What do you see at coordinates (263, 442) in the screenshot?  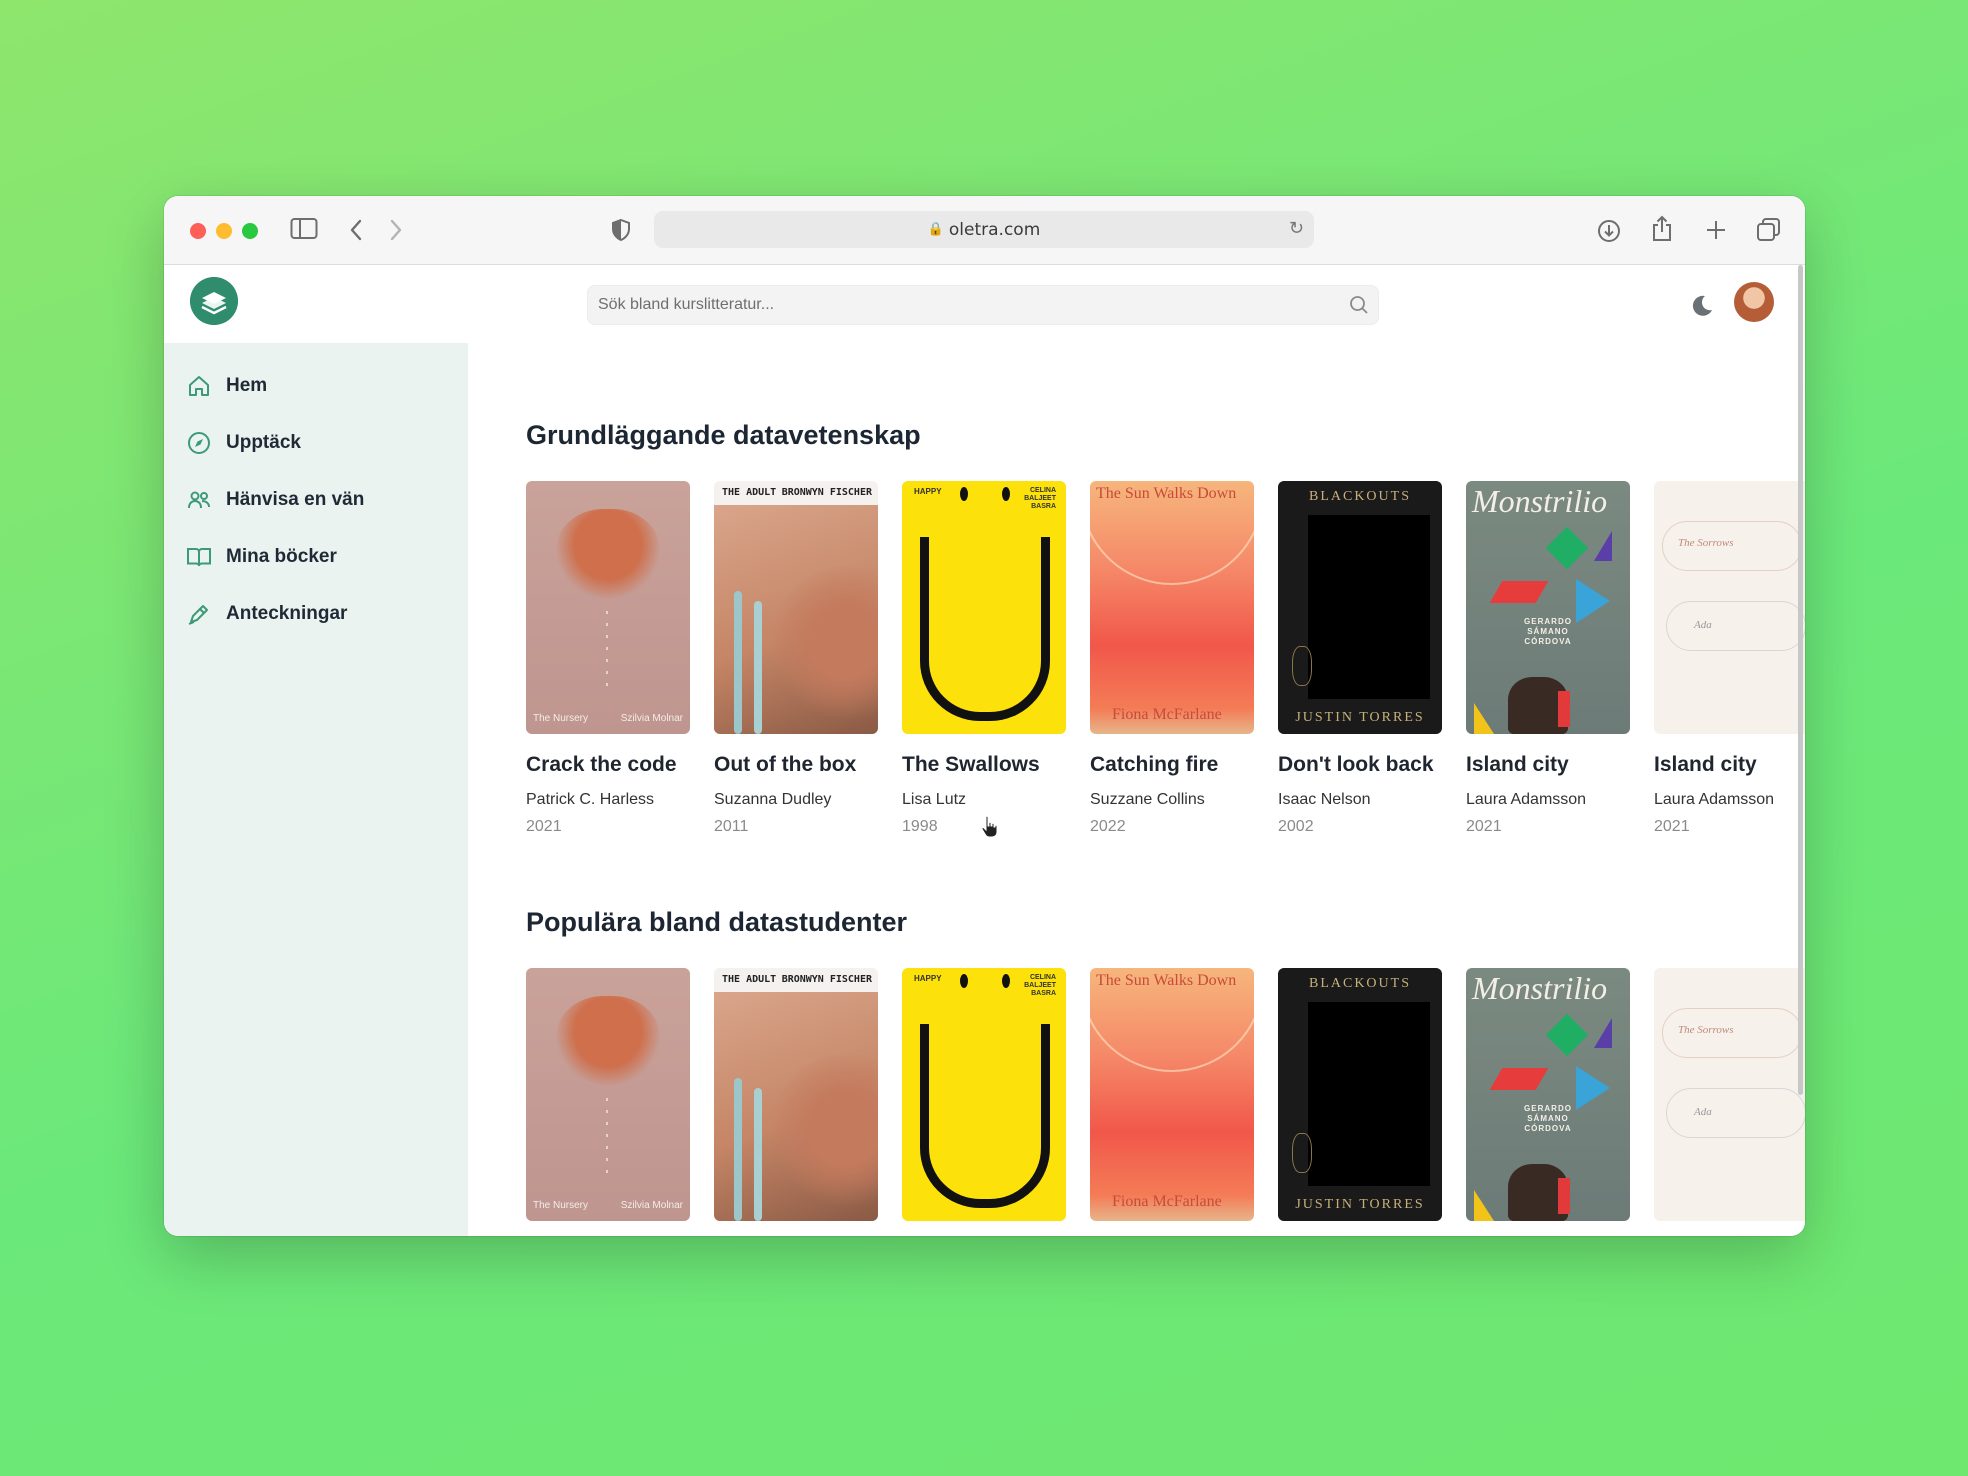 I see `sidebar-item-label: Upptäck` at bounding box center [263, 442].